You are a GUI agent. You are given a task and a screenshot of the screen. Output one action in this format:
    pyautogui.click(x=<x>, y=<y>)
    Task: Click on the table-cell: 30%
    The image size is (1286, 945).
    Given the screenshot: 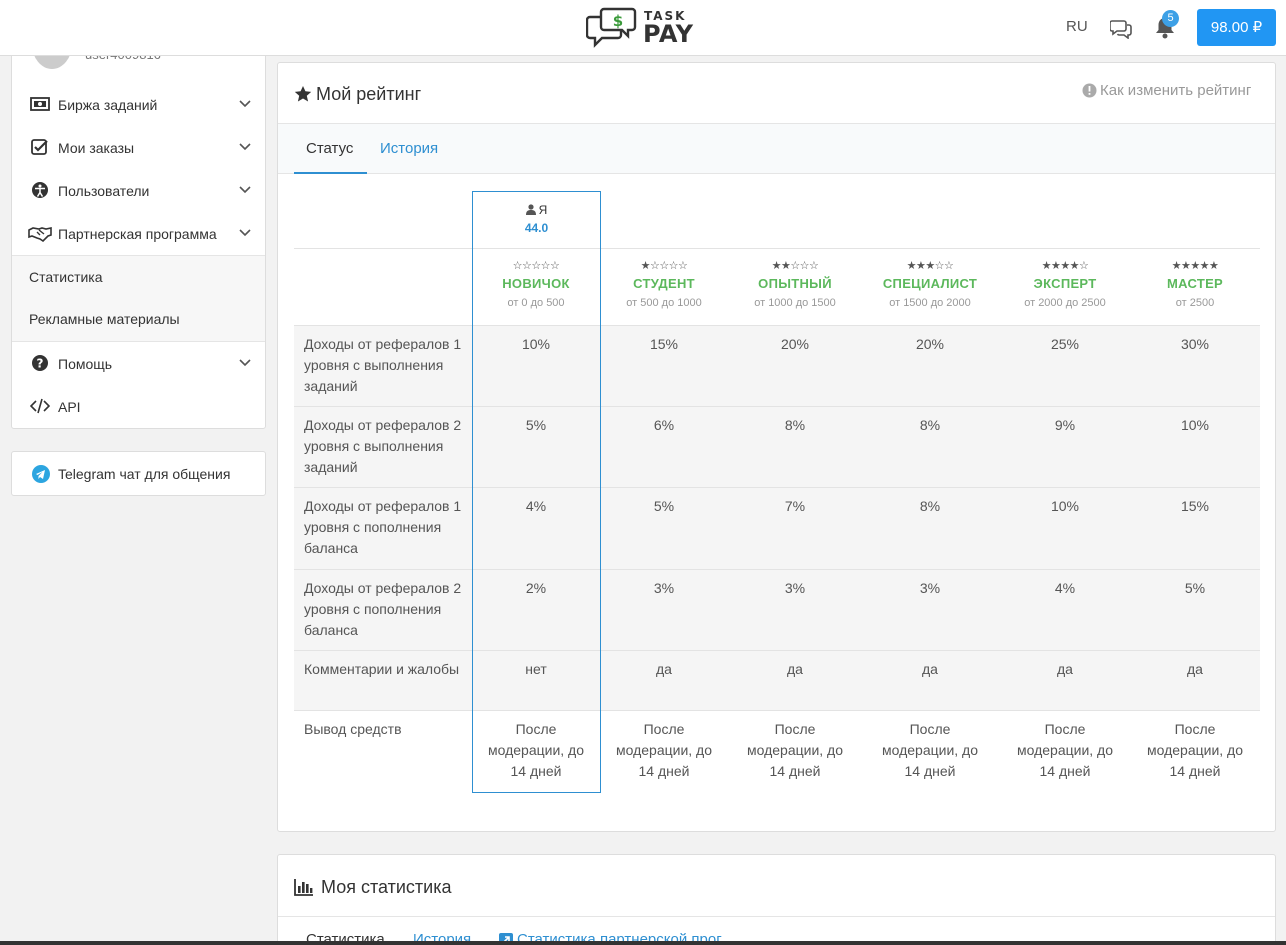 What is the action you would take?
    pyautogui.click(x=1195, y=344)
    